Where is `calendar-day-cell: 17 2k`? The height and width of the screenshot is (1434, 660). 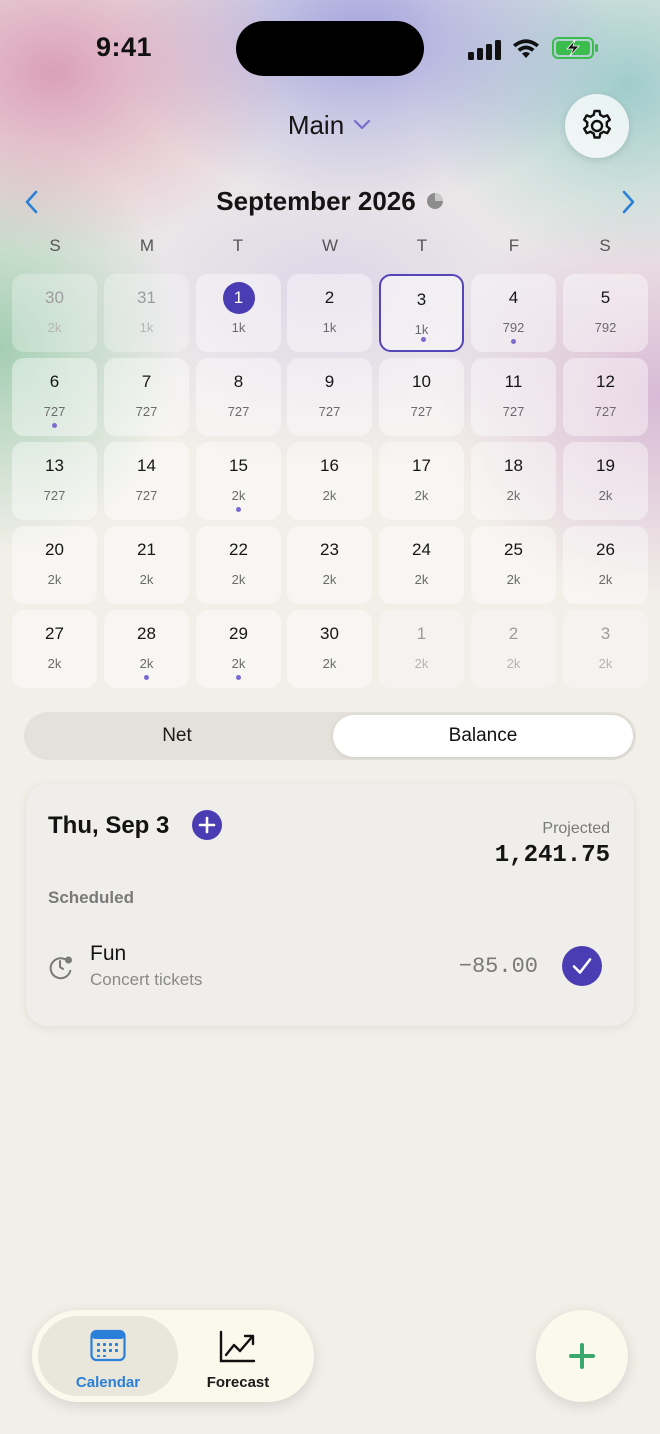
calendar-day-cell: 17 2k is located at coordinates (421, 481).